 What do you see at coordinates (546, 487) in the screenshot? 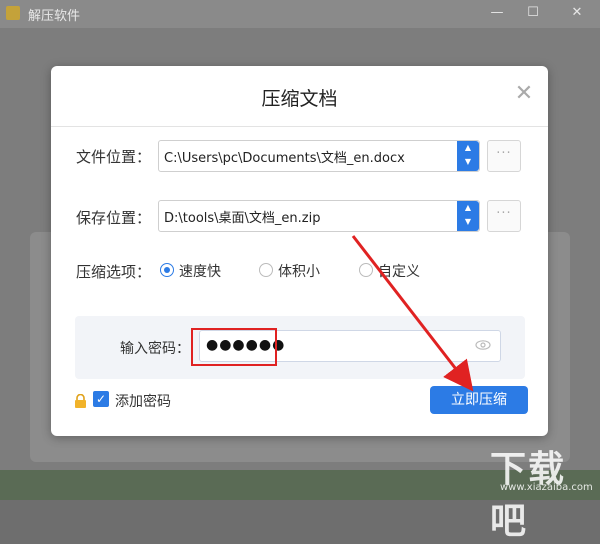
I see `watermark-url: www.xiazaiba.com` at bounding box center [546, 487].